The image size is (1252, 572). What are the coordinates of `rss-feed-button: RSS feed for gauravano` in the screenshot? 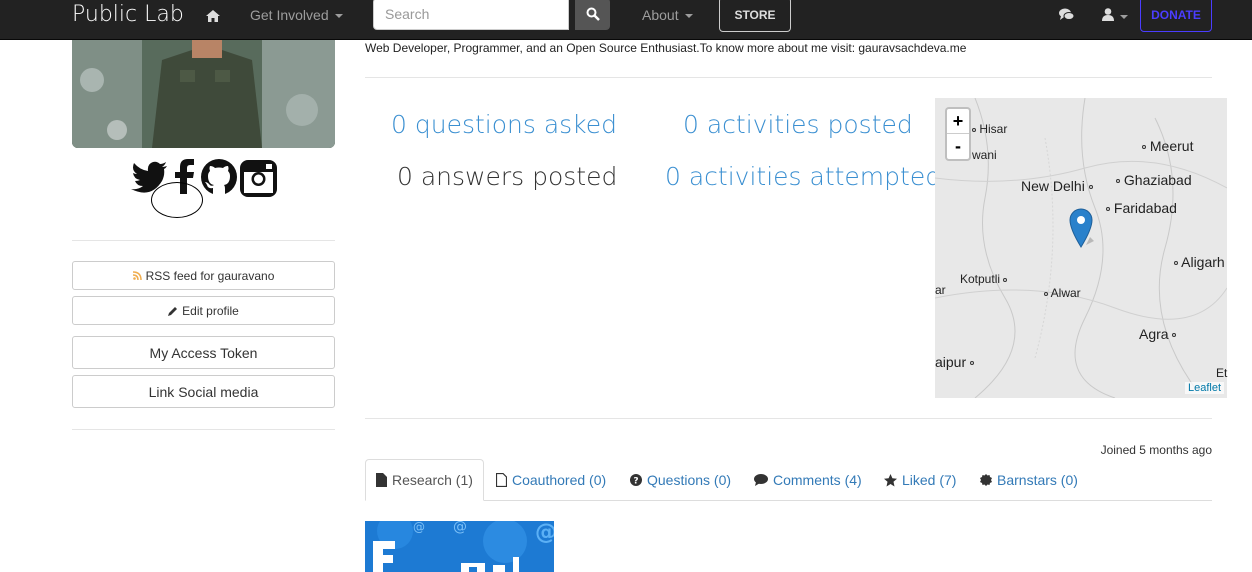 It's located at (203, 275).